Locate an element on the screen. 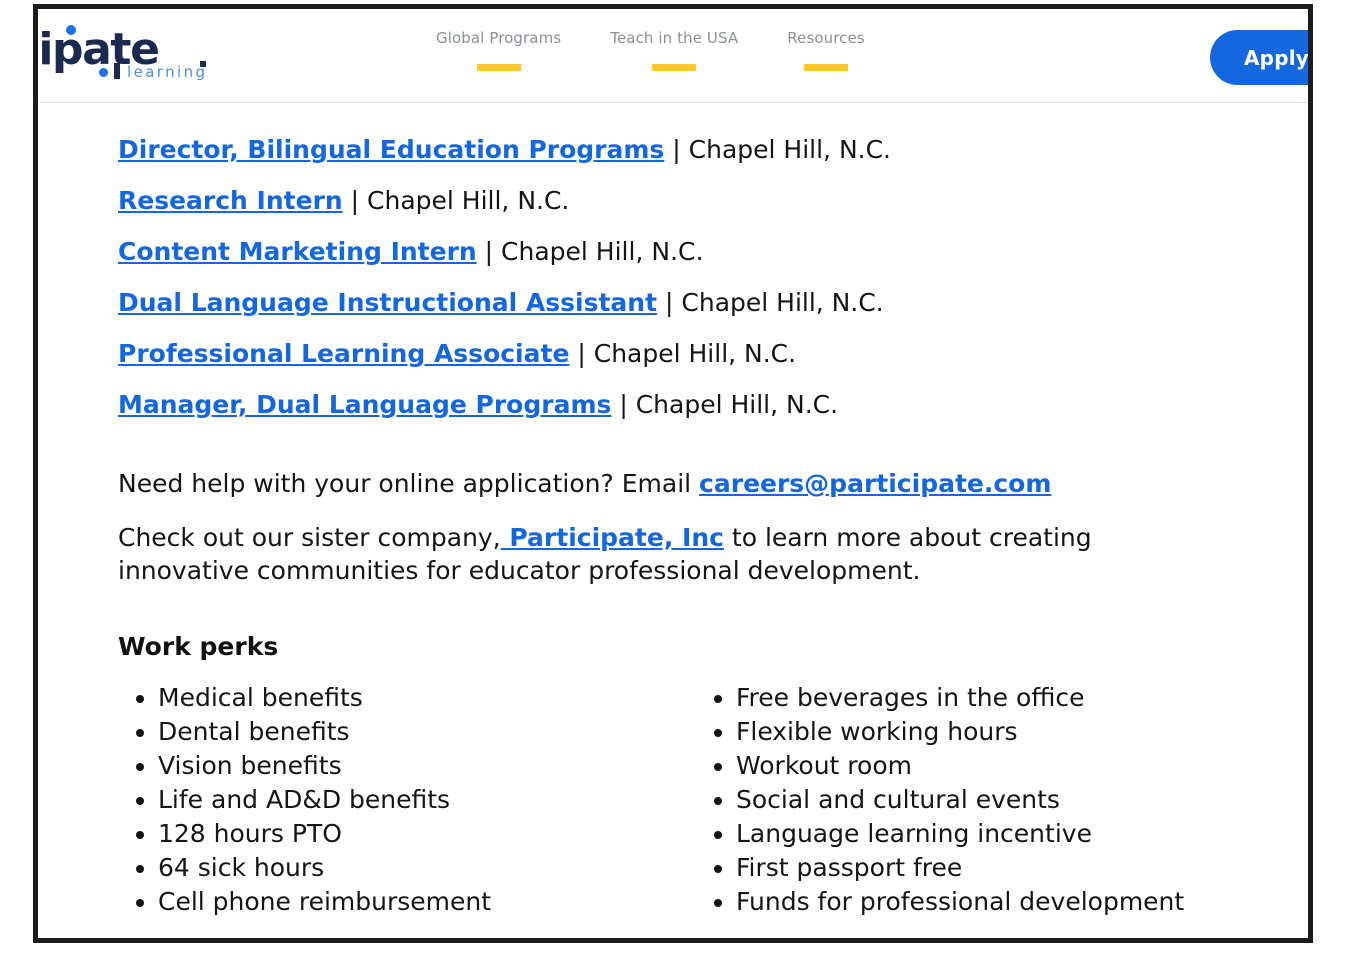 The height and width of the screenshot is (955, 1350). logo-i-dot-icon is located at coordinates (71, 30).